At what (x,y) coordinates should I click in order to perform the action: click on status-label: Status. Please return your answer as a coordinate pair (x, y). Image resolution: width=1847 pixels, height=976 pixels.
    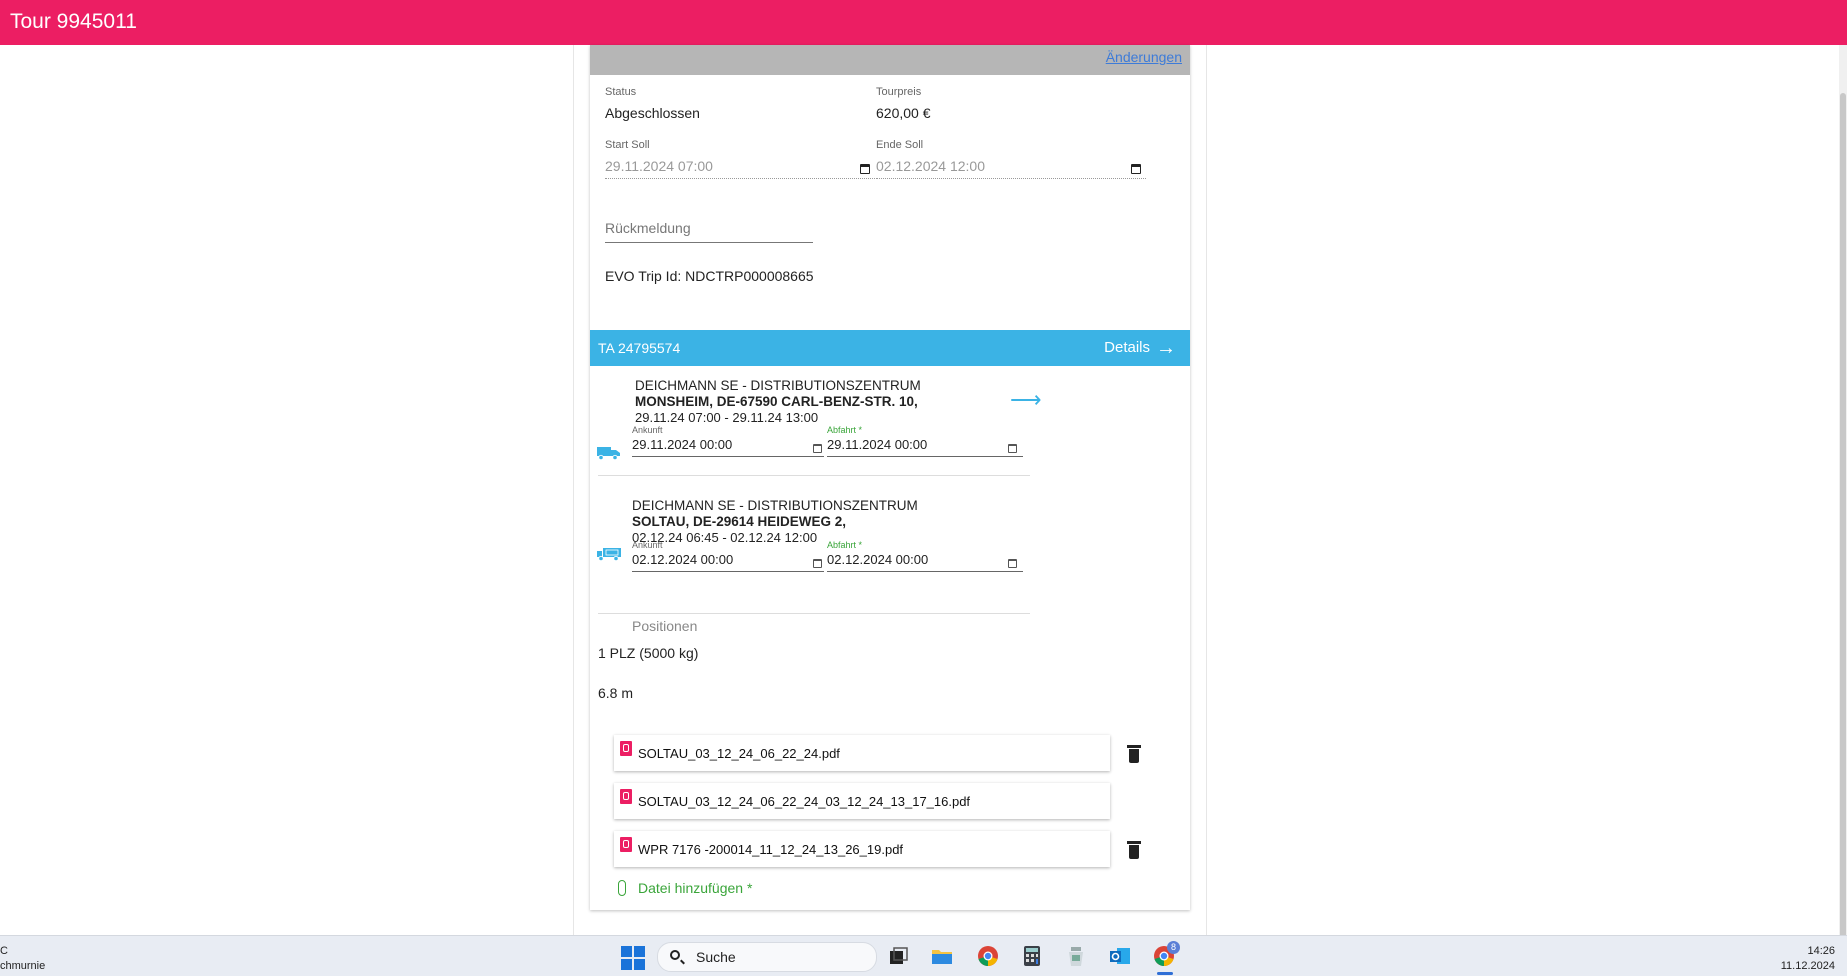
    Looking at the image, I should click on (621, 92).